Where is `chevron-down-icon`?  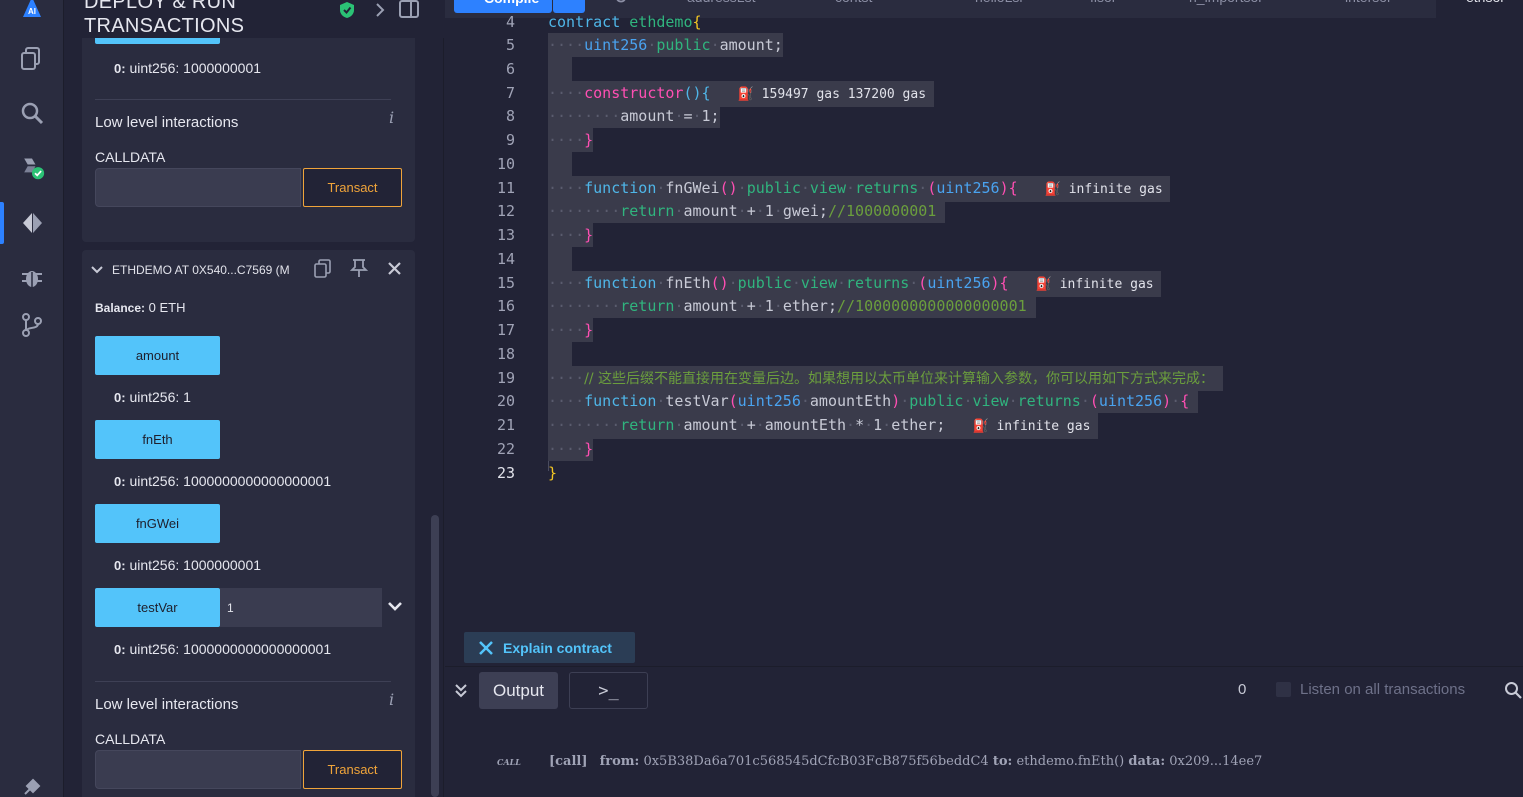
chevron-down-icon is located at coordinates (97, 270).